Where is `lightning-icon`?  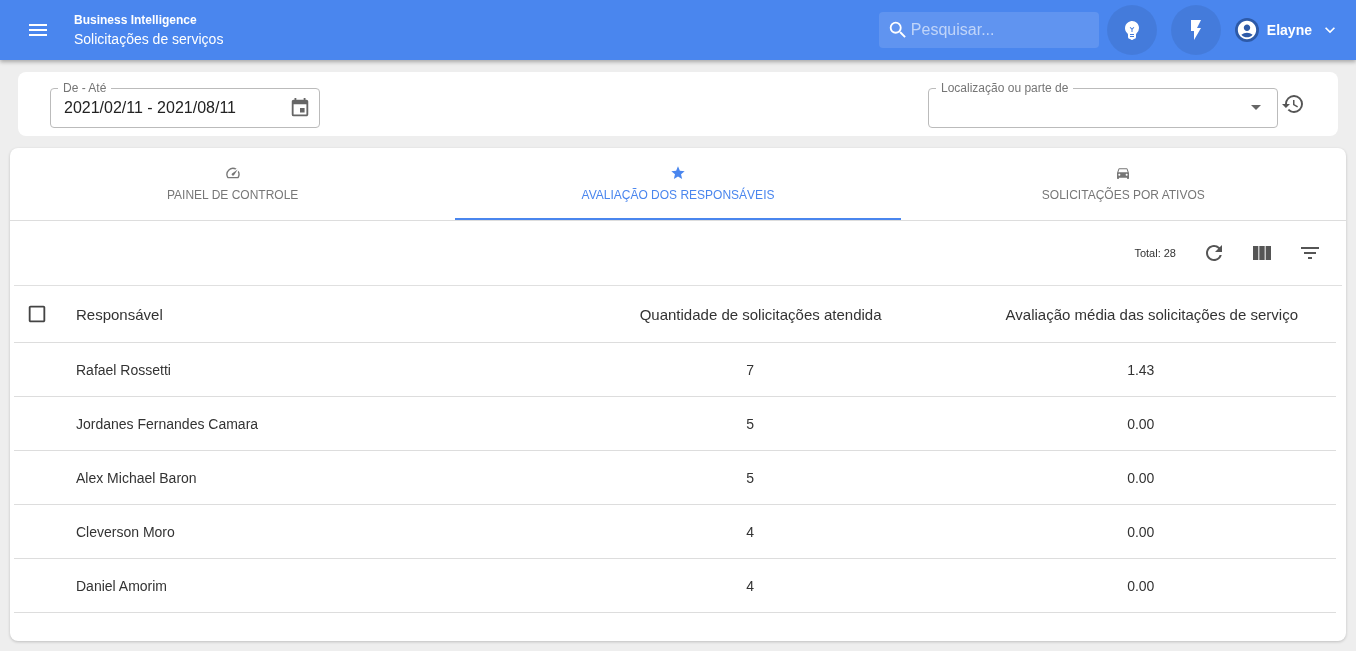 lightning-icon is located at coordinates (1195, 30).